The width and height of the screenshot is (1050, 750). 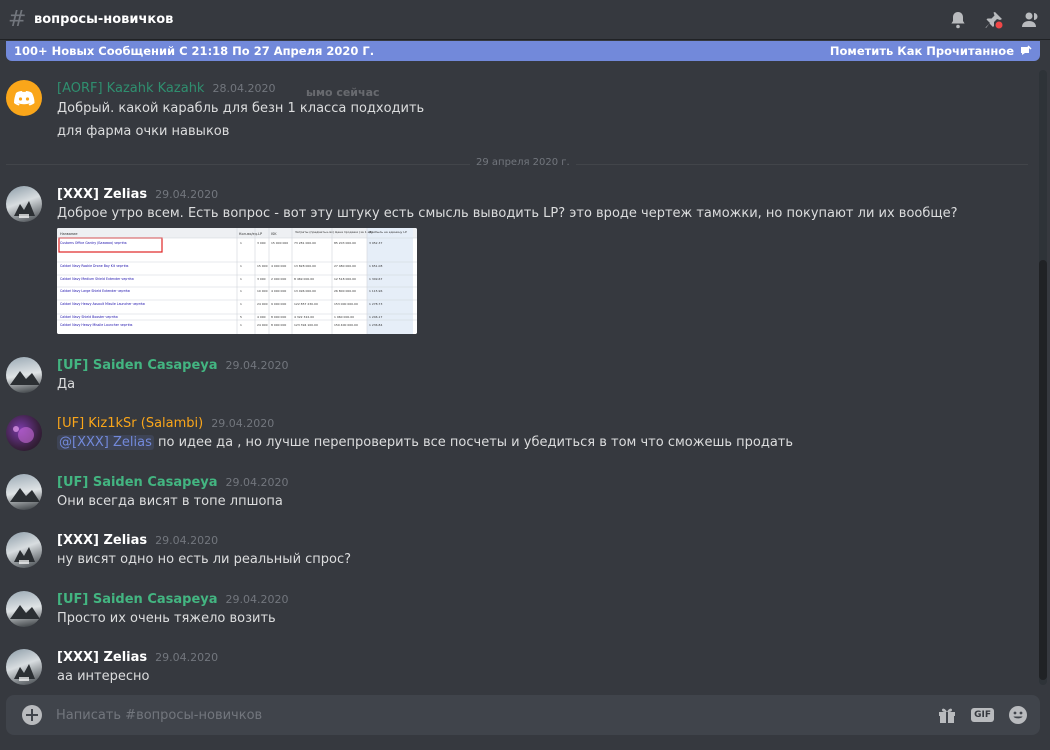 I want to click on bell-icon, so click(x=958, y=20).